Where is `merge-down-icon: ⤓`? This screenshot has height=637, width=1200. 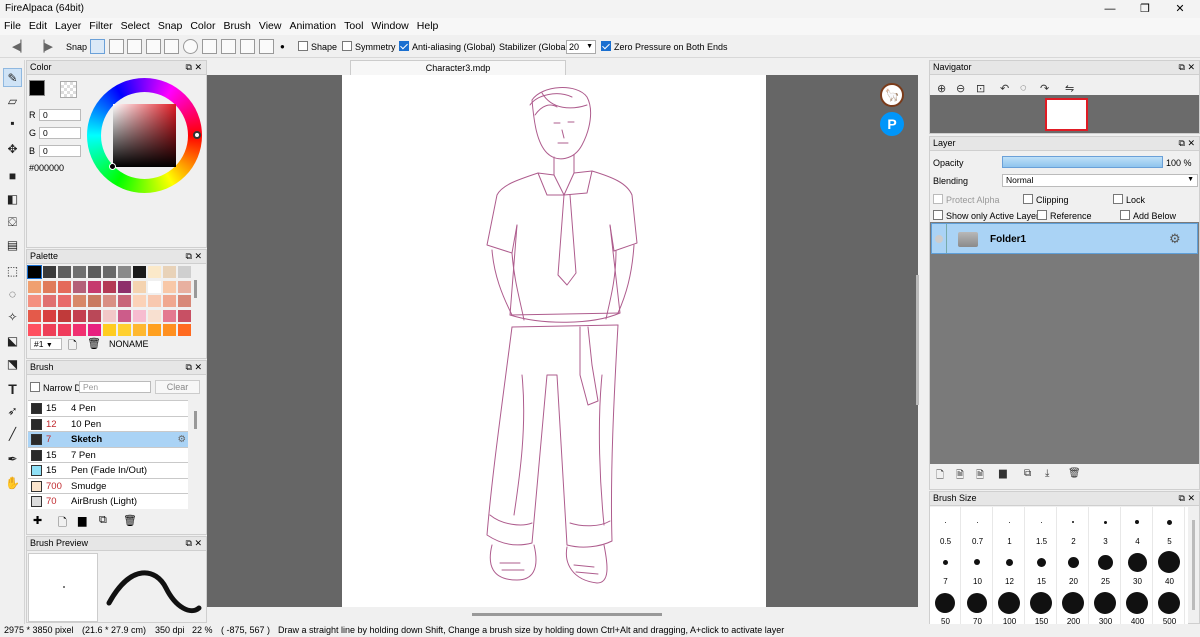
merge-down-icon: ⤓ is located at coordinates (1047, 473).